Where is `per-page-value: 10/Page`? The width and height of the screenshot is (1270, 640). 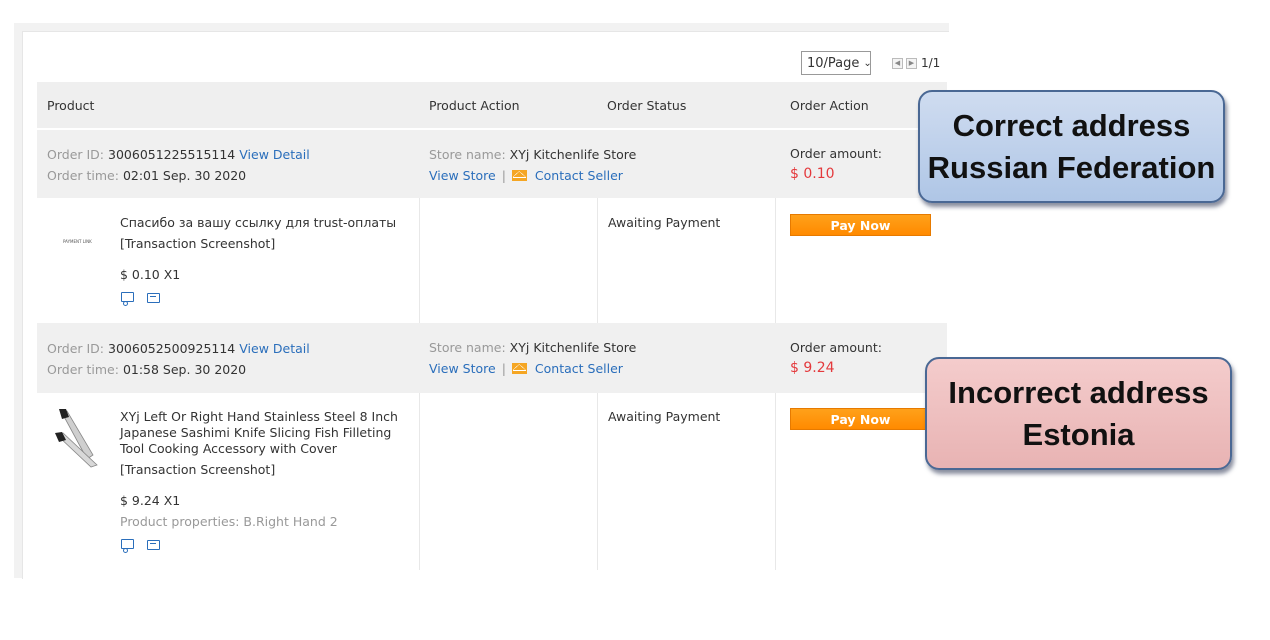
per-page-value: 10/Page is located at coordinates (833, 63).